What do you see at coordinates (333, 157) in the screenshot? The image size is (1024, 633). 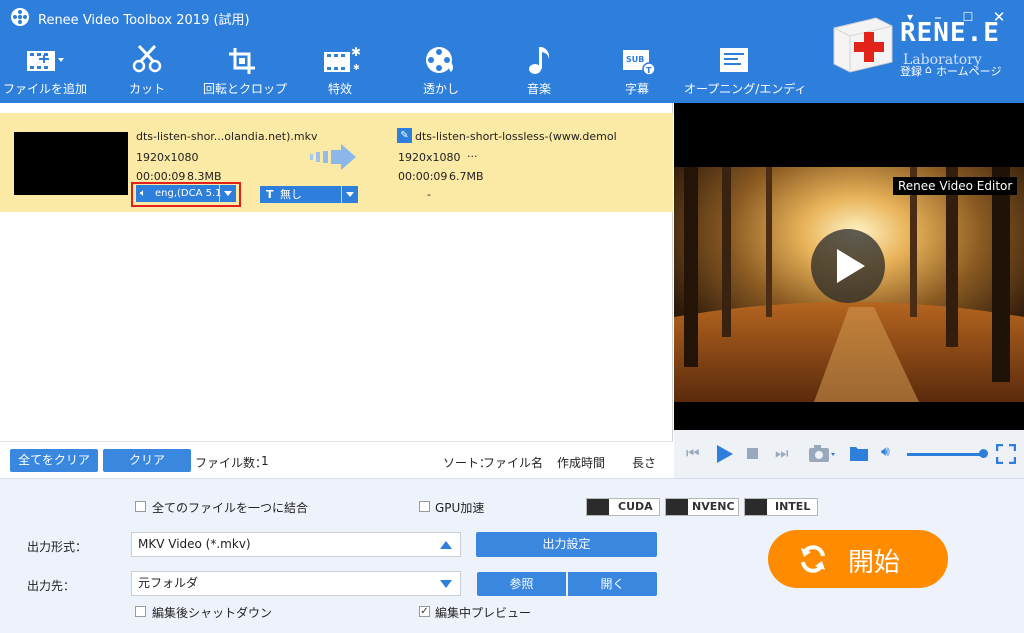 I see `convert-arrow-icon` at bounding box center [333, 157].